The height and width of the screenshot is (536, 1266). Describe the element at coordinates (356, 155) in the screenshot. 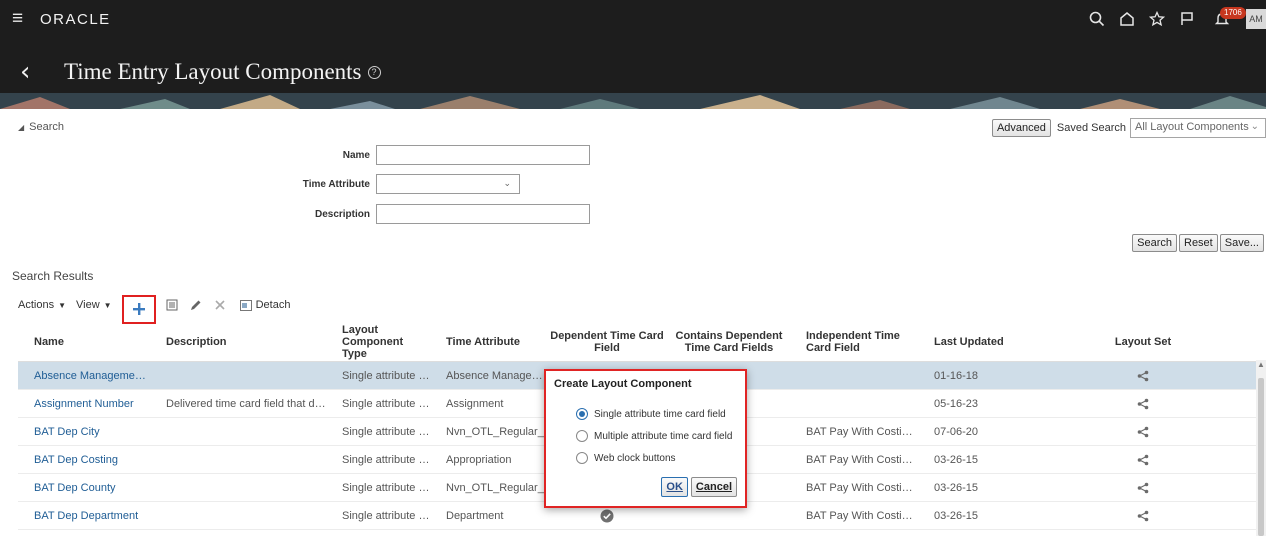

I see `name-label: Name` at that location.